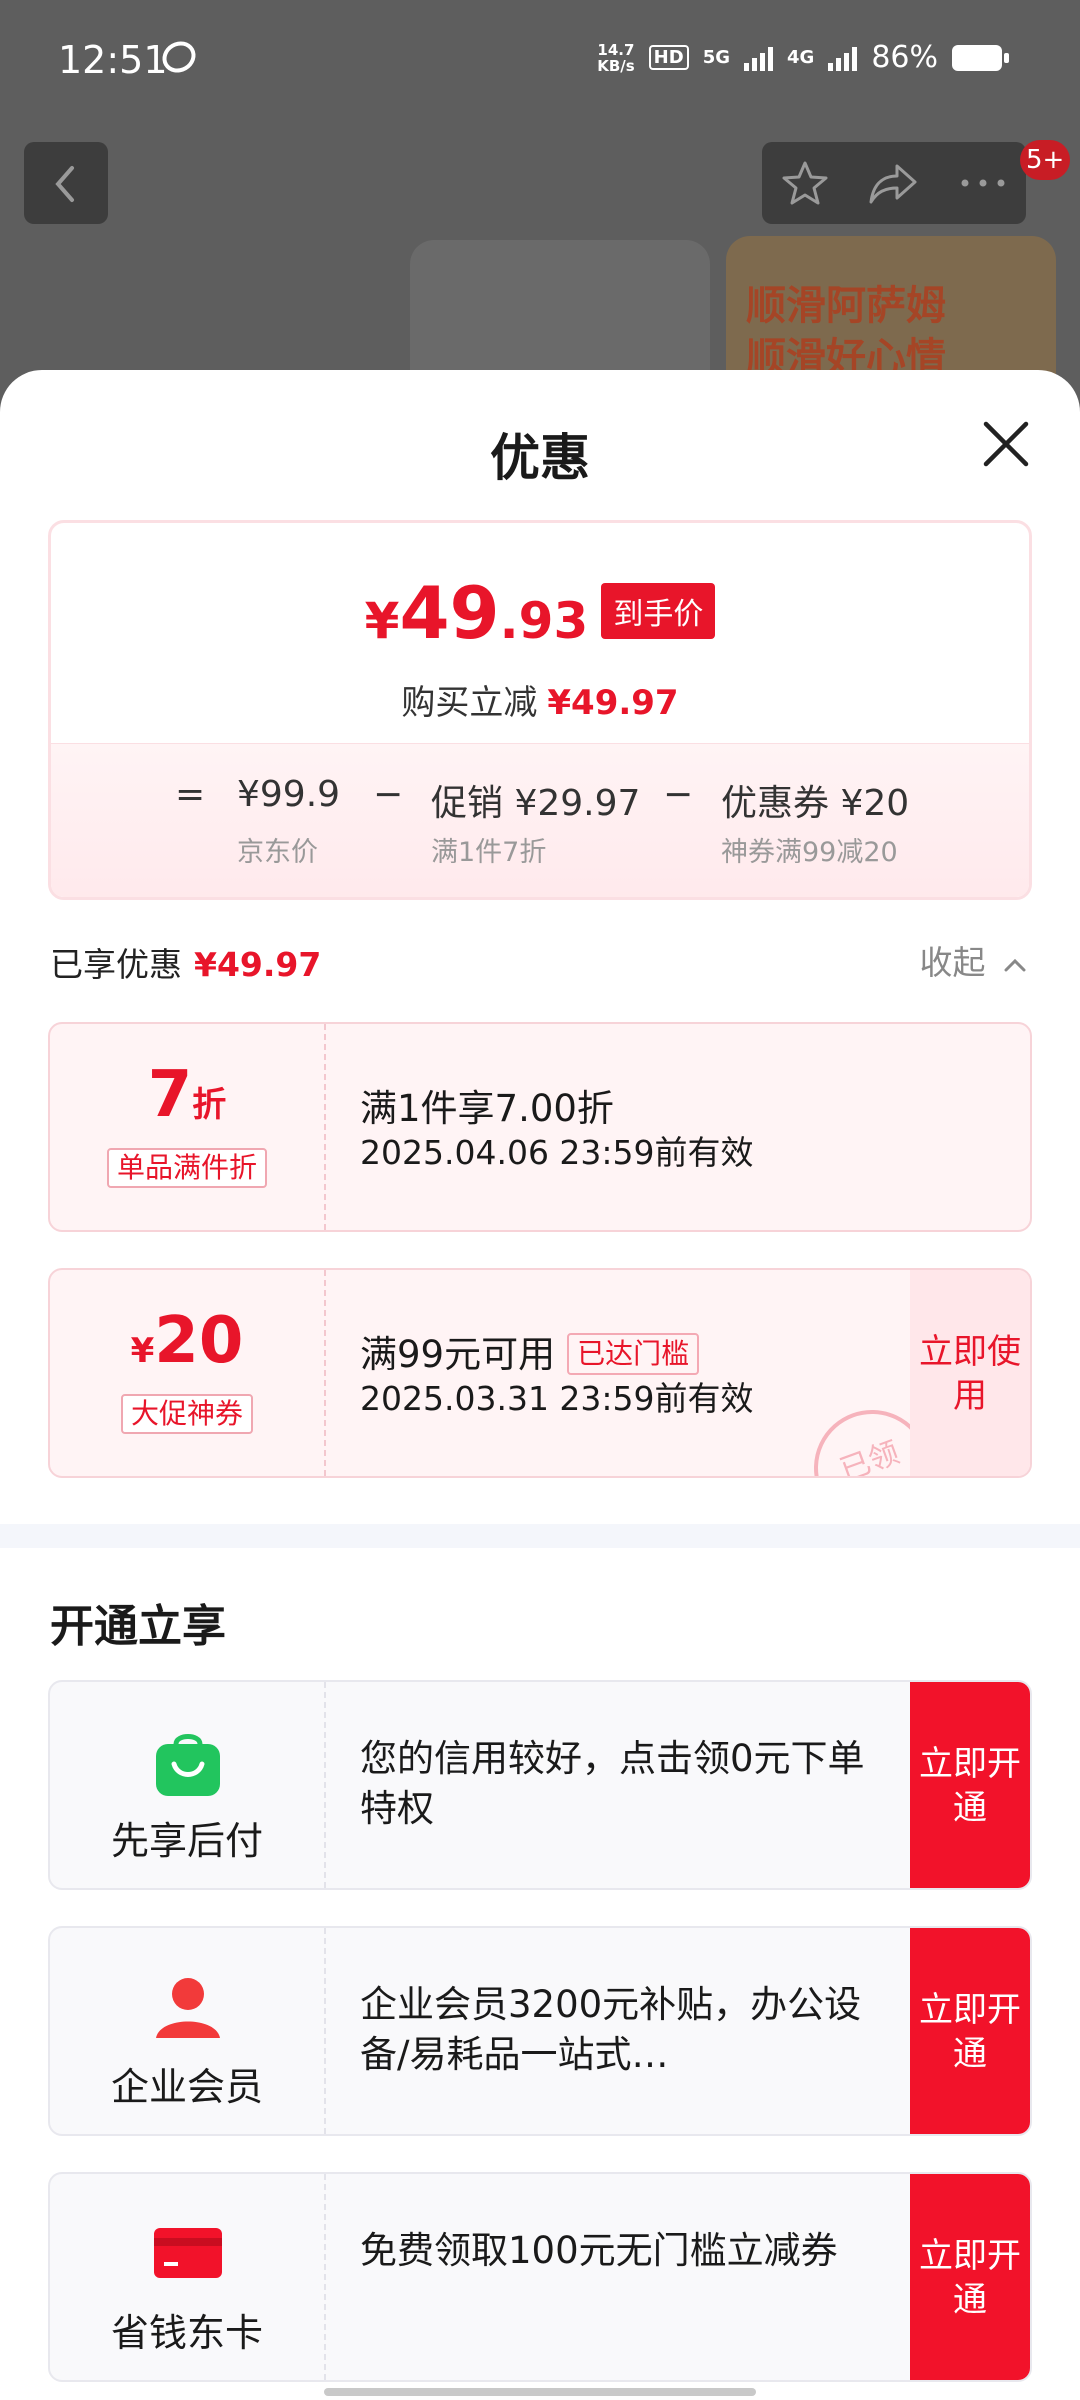 Image resolution: width=1080 pixels, height=2400 pixels. Describe the element at coordinates (540, 2277) in the screenshot. I see `service-card: 省钱东卡 免费领取100元无门槛立减券 立即开通` at that location.